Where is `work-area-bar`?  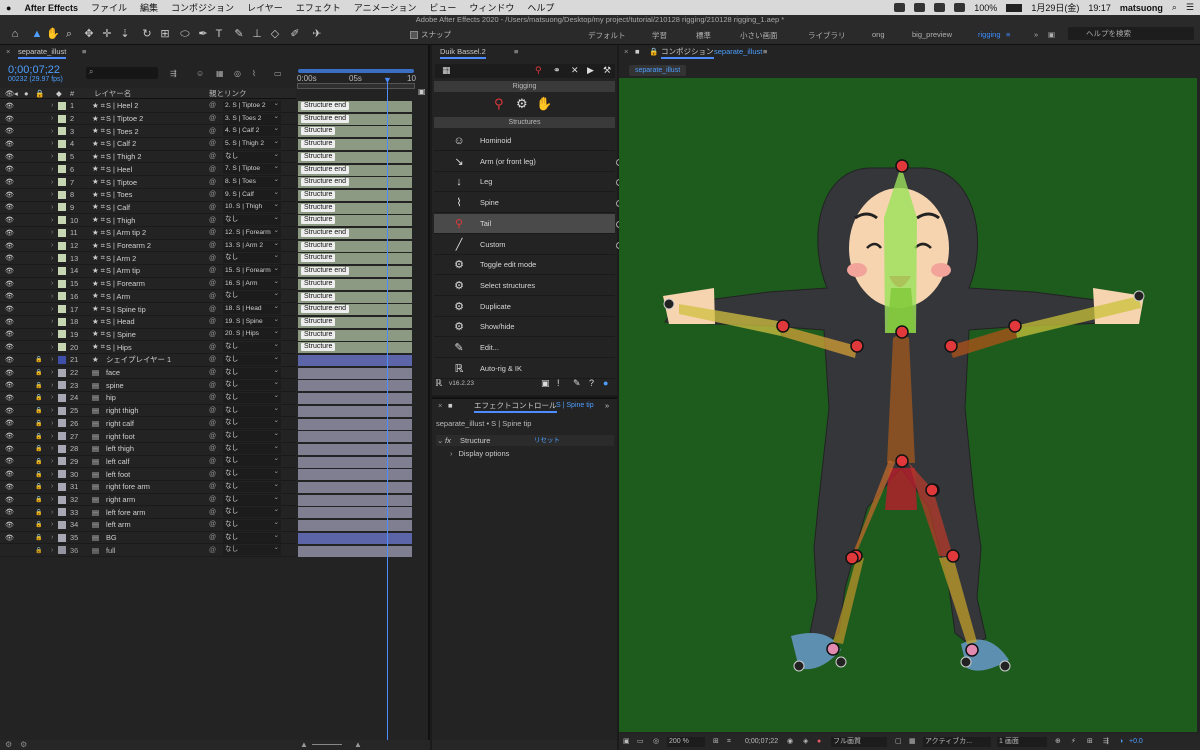
work-area-bar is located at coordinates (356, 71).